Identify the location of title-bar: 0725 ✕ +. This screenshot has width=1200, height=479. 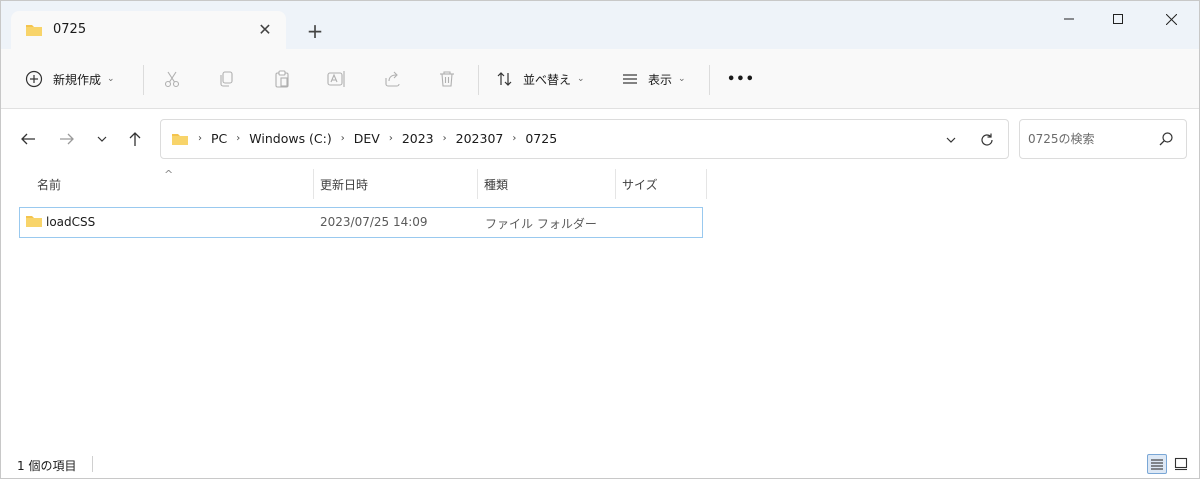
(600, 25).